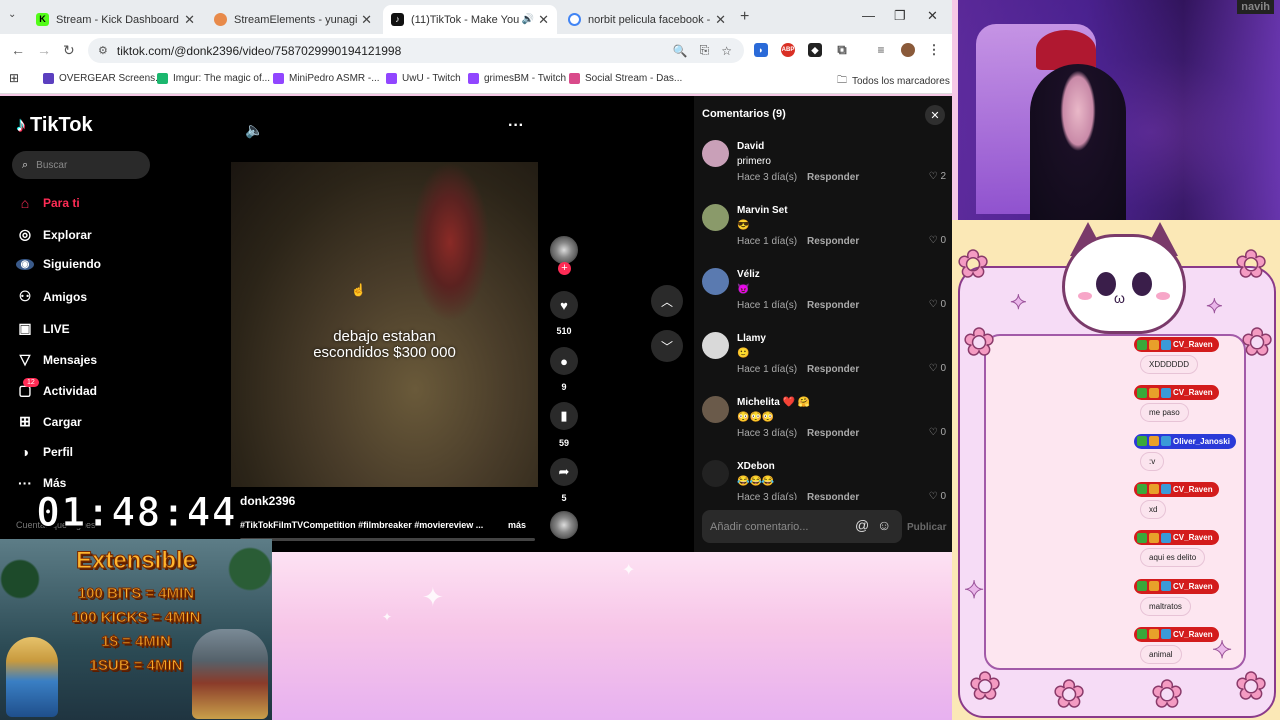  Describe the element at coordinates (564, 416) in the screenshot. I see `save-button: ▮` at that location.